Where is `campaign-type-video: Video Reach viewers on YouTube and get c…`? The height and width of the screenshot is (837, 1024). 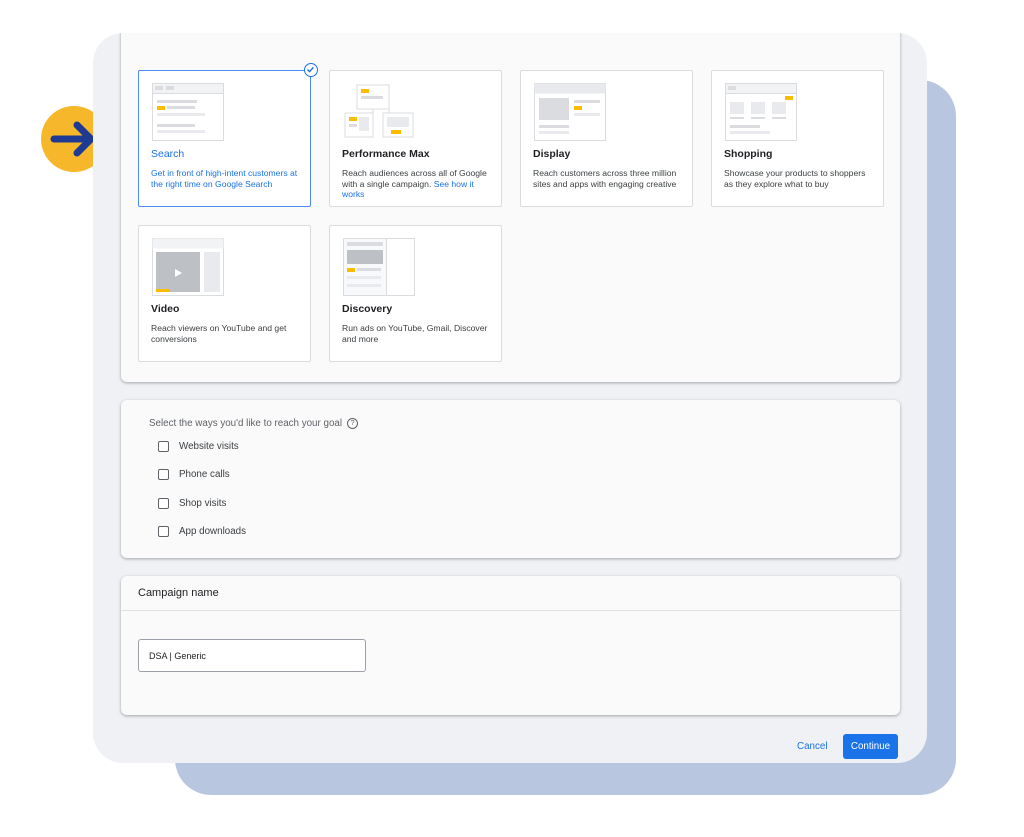
campaign-type-video: Video Reach viewers on YouTube and get c… is located at coordinates (224, 293).